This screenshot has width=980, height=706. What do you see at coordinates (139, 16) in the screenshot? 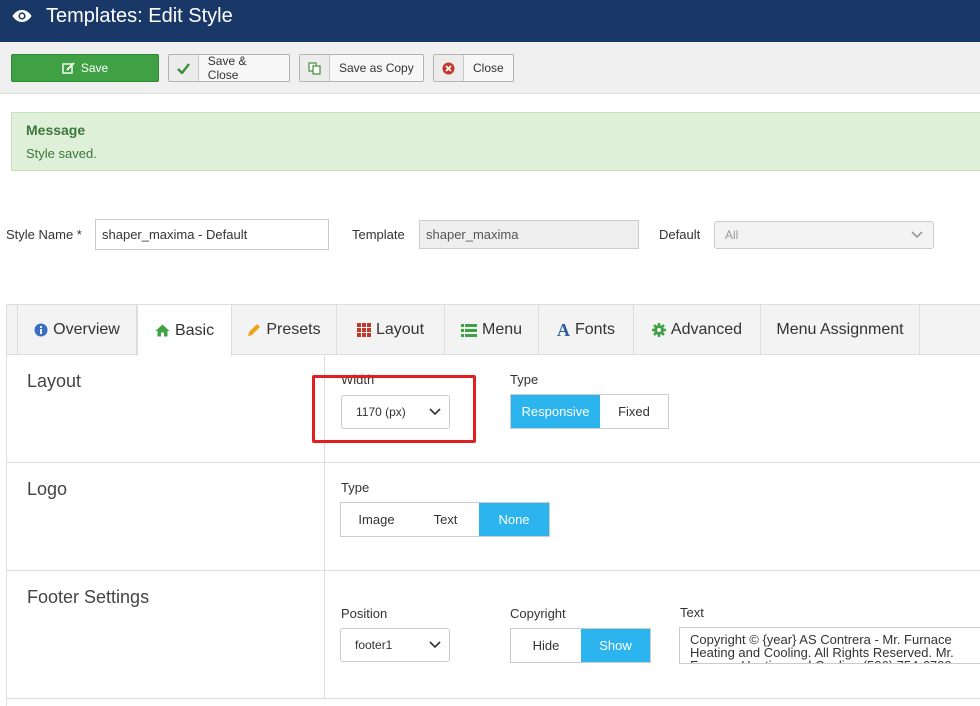
I see `page-title: Templates: Edit Style` at bounding box center [139, 16].